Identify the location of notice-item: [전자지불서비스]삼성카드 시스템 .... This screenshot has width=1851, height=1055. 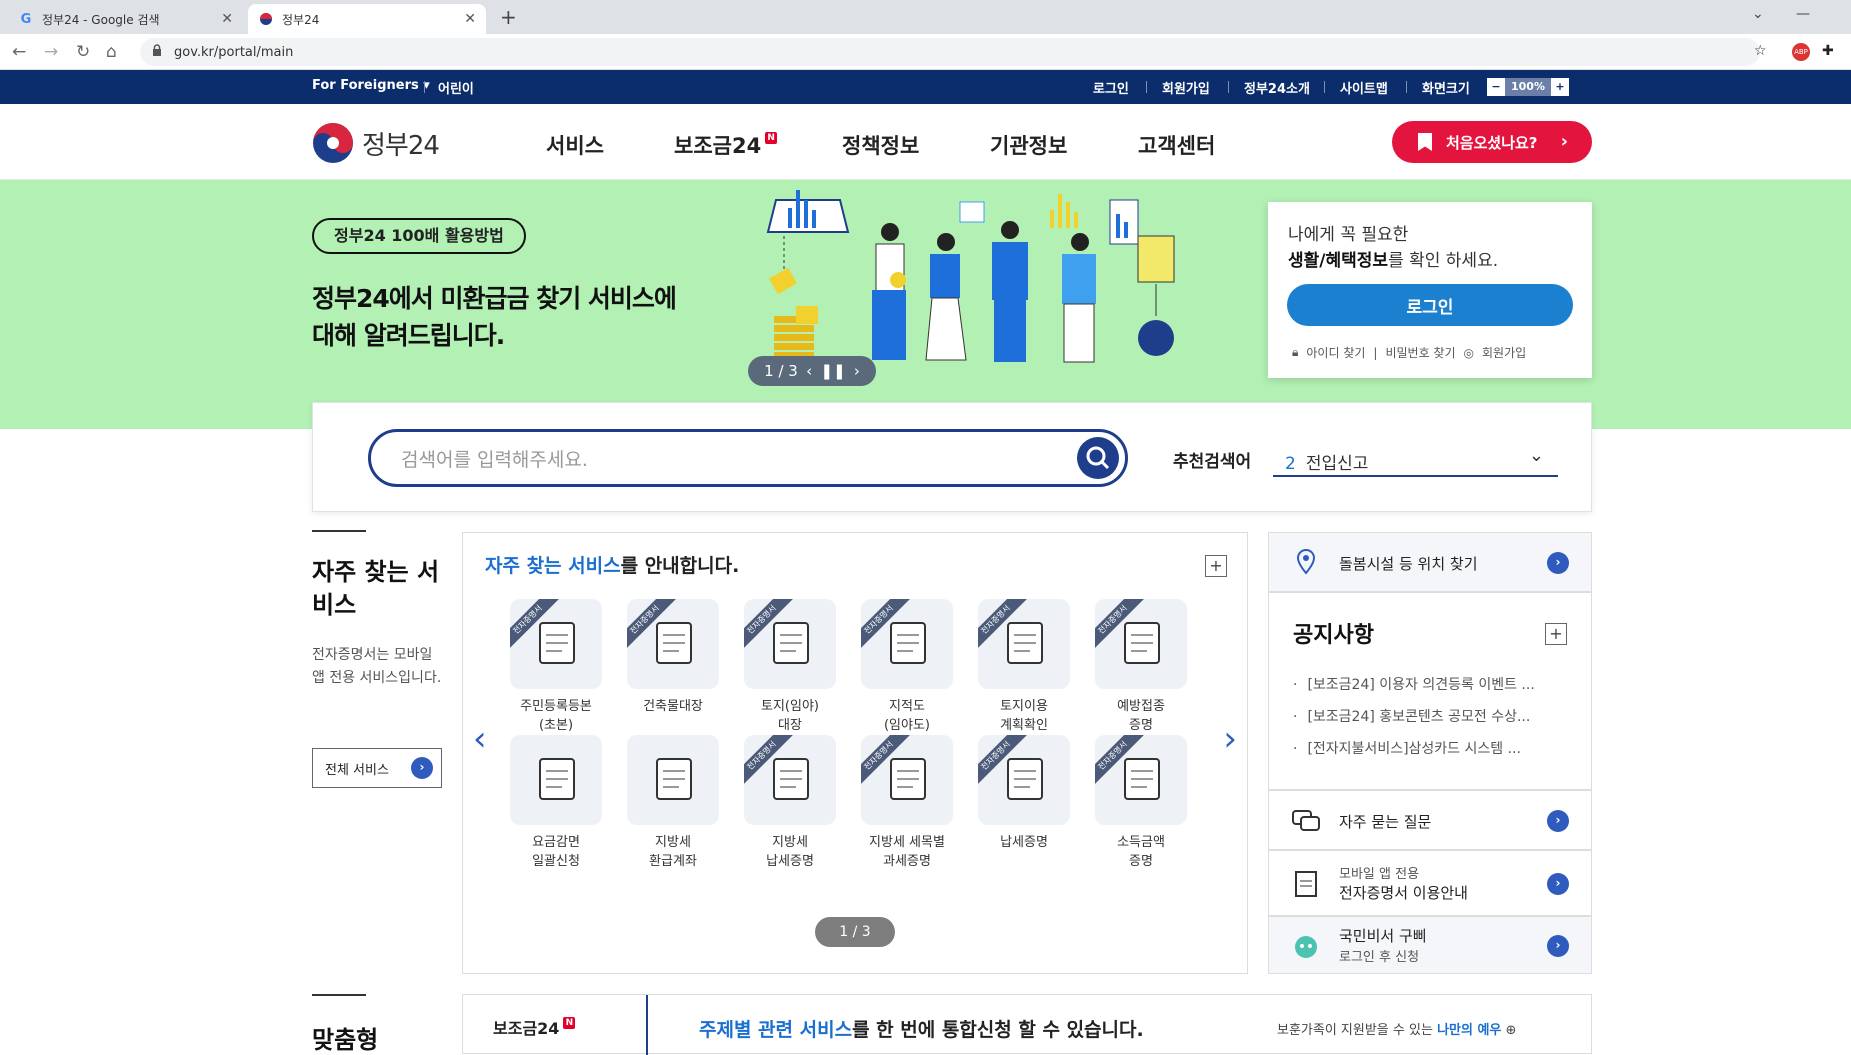
(1423, 749).